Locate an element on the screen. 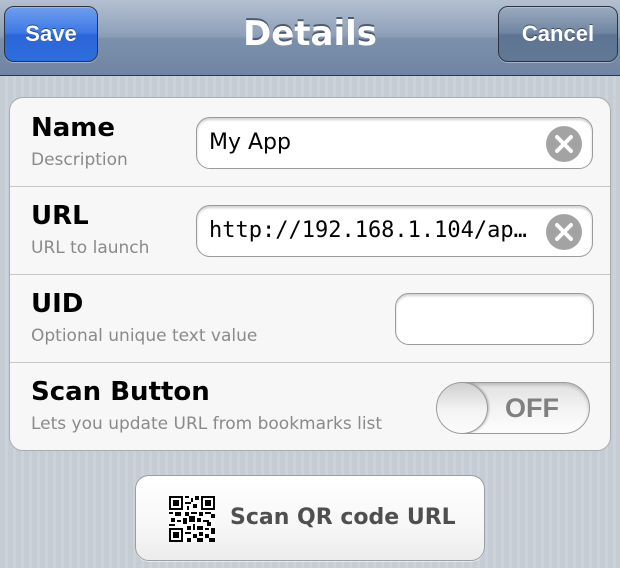 The width and height of the screenshot is (620, 568). scan-qr-code-button: Scan QR code URL is located at coordinates (310, 518).